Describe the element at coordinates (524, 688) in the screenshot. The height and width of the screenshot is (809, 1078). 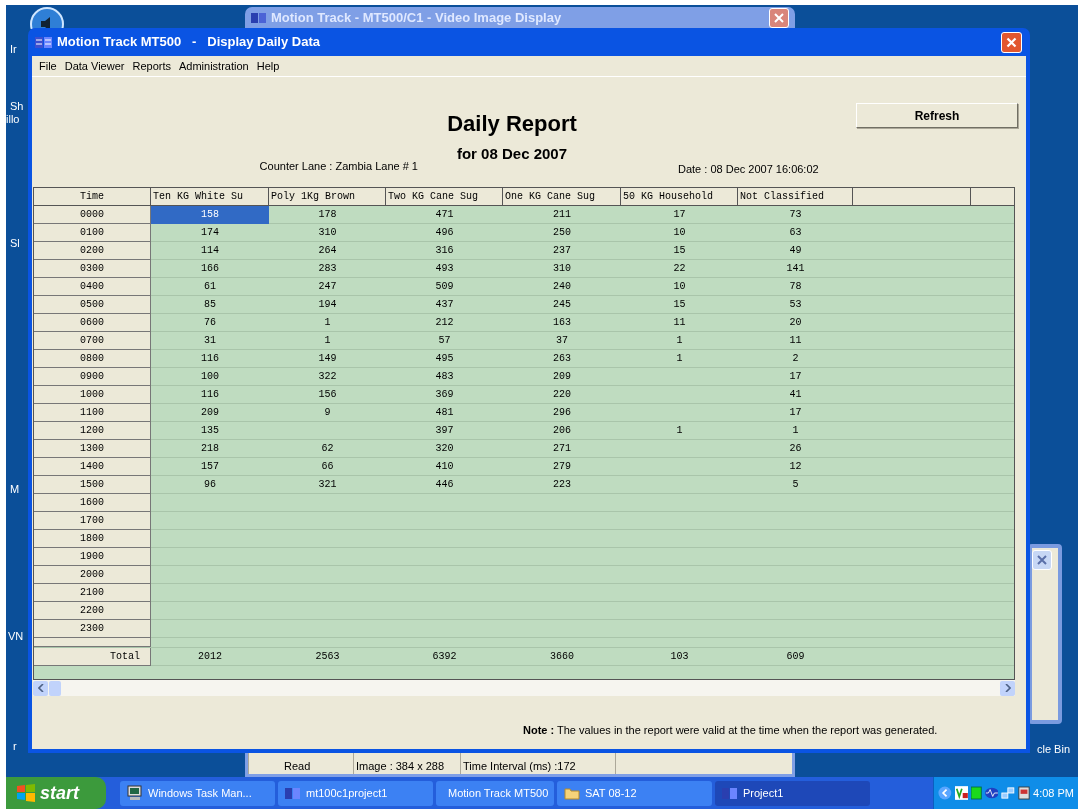
I see `horizontal-scrollbar` at that location.